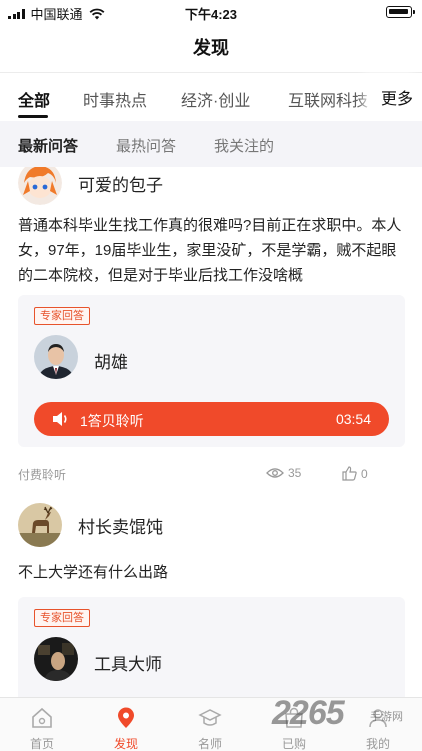  What do you see at coordinates (209, 744) in the screenshot?
I see `tab-teachers-label: 名师` at bounding box center [209, 744].